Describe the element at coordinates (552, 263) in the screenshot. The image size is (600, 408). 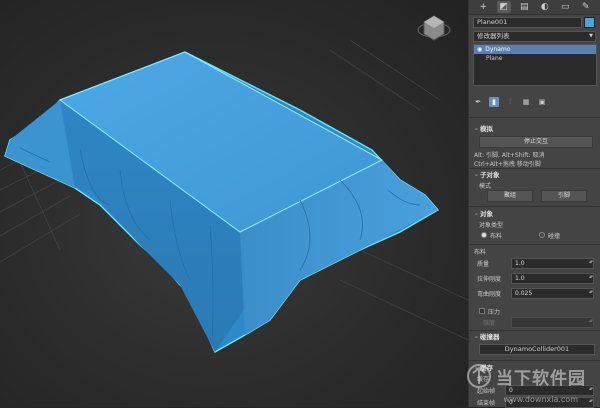
I see `mass-input: 1.0` at that location.